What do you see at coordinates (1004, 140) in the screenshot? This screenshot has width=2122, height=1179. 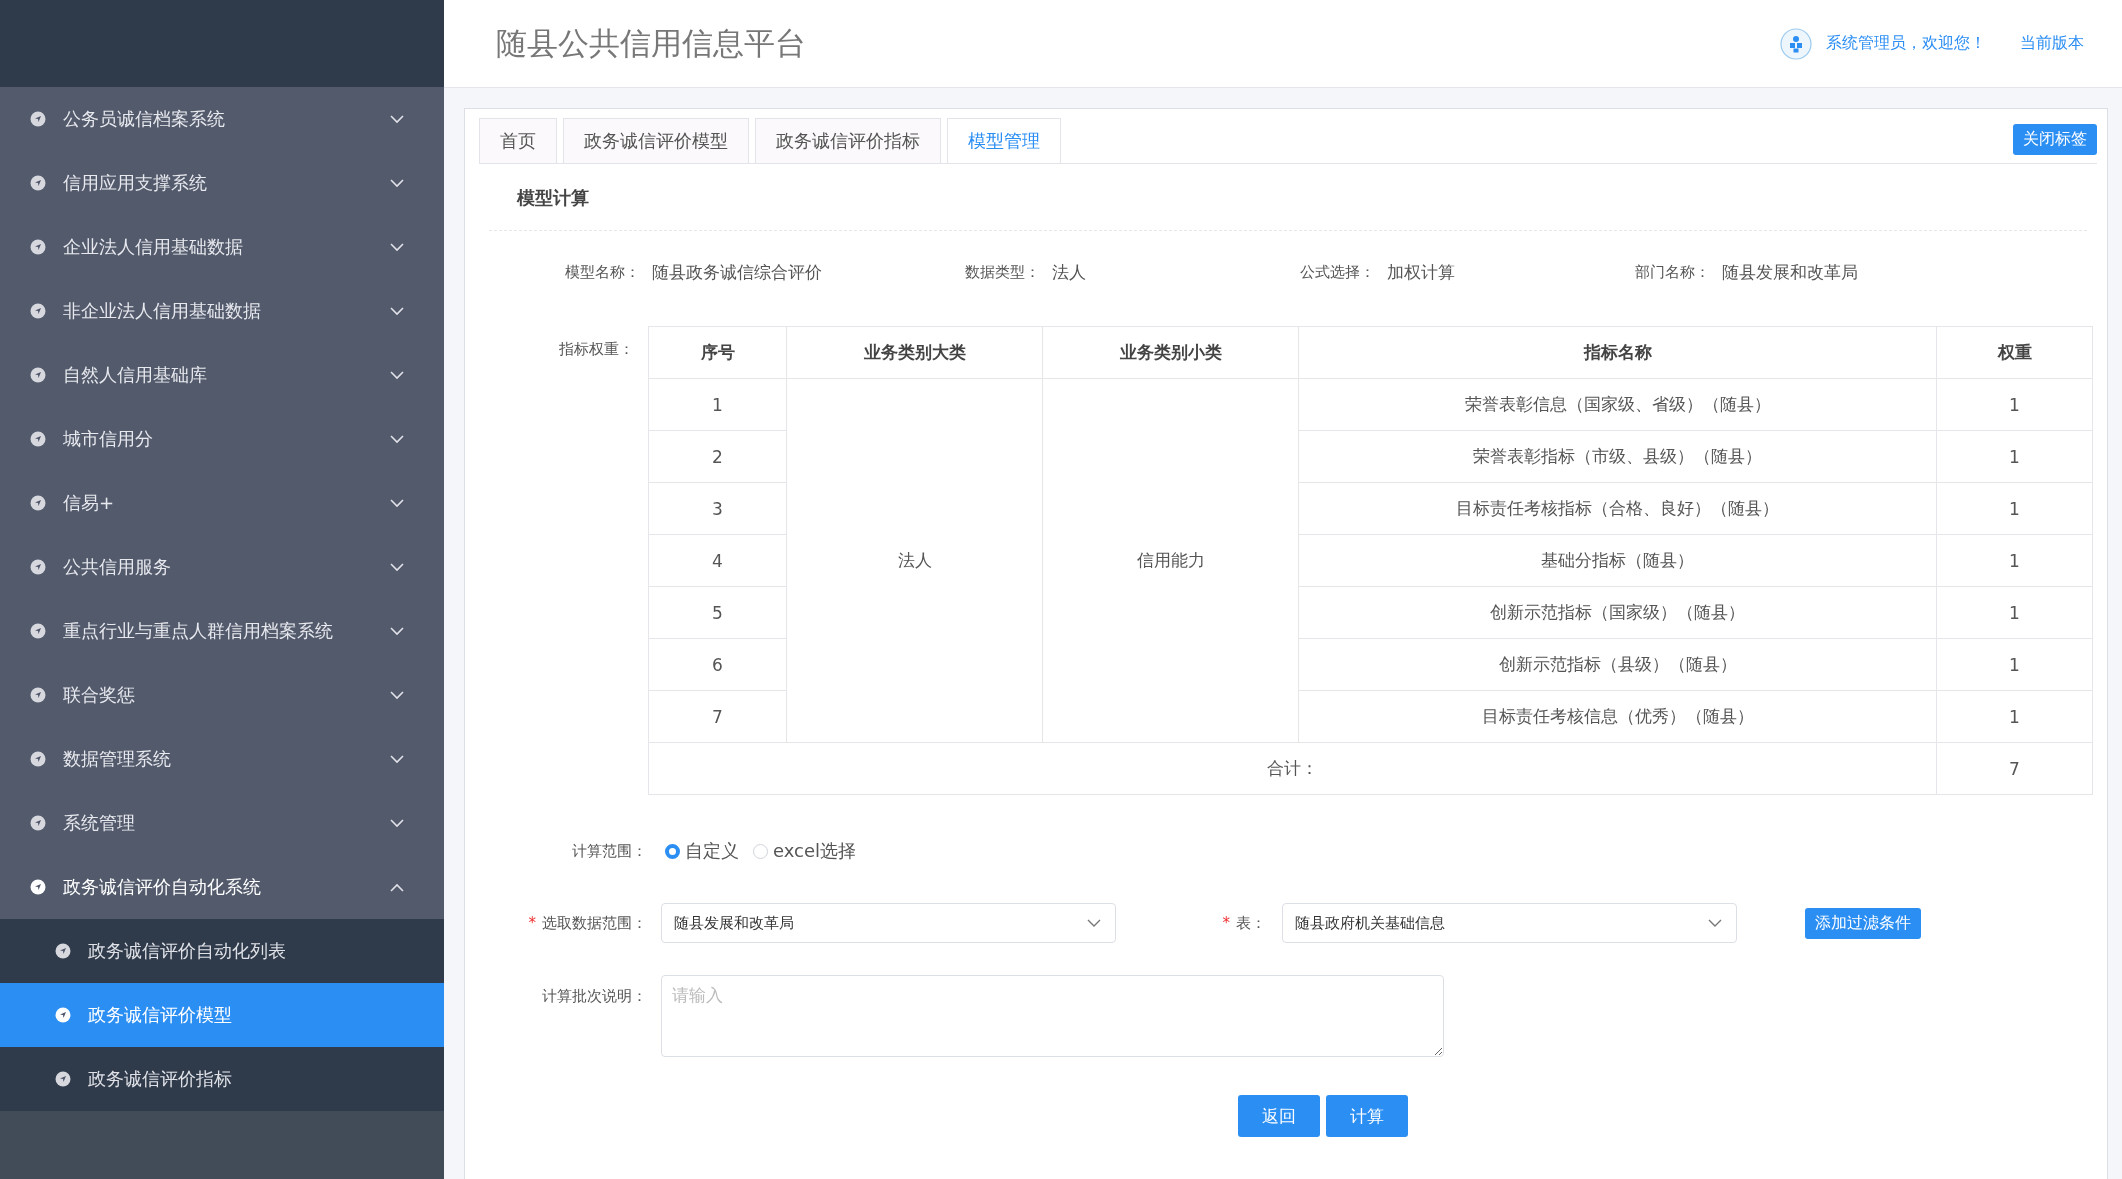 I see `tab: 模型管理` at bounding box center [1004, 140].